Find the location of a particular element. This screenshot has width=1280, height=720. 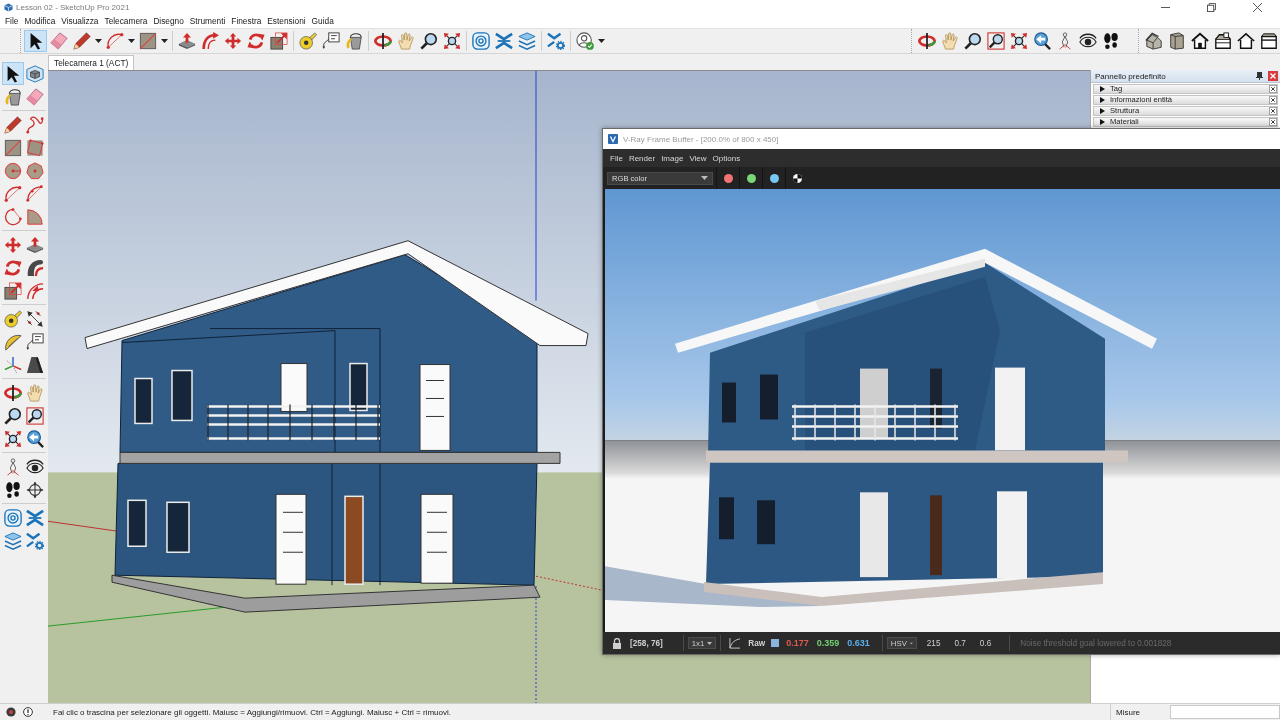

checker-circle-icon is located at coordinates (797, 178).